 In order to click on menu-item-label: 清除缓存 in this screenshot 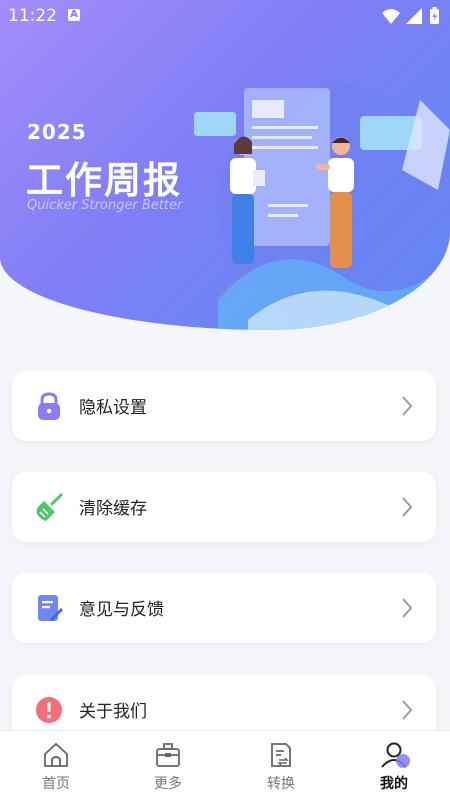, I will do `click(113, 509)`.